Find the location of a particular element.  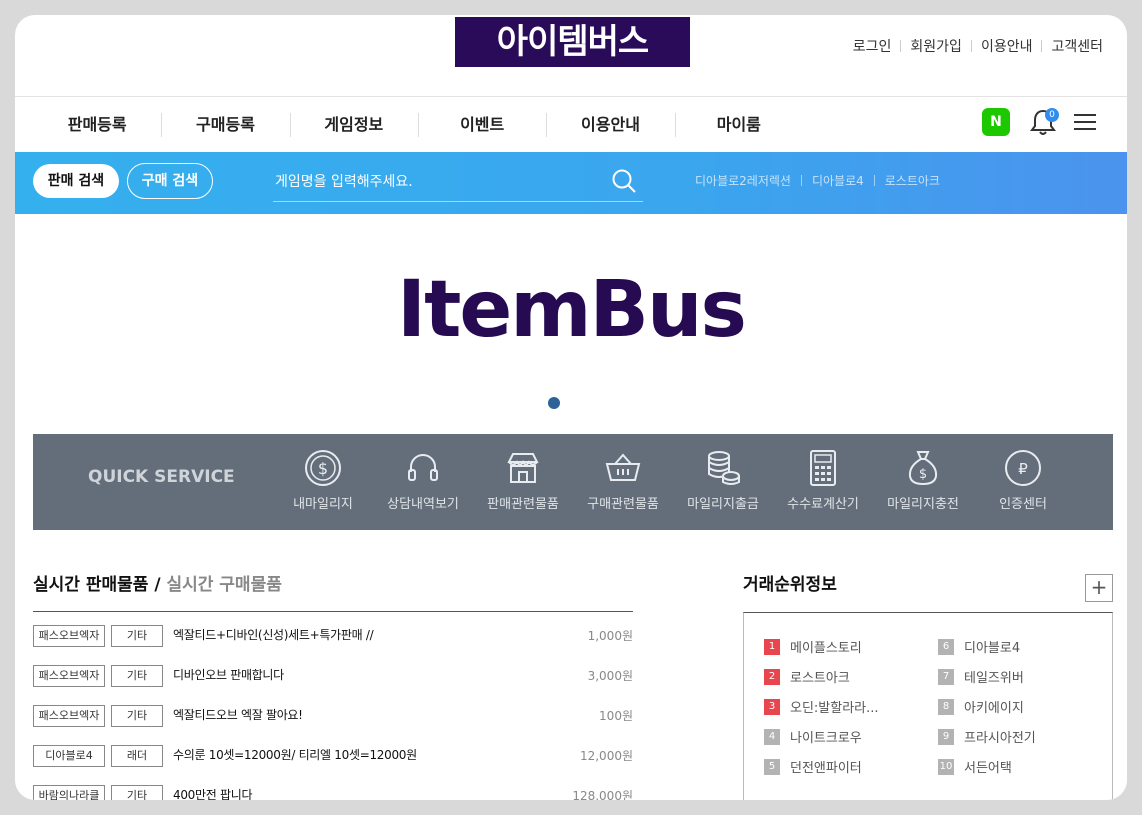

ranking-item: 5 던전앤파이터 is located at coordinates (813, 766).